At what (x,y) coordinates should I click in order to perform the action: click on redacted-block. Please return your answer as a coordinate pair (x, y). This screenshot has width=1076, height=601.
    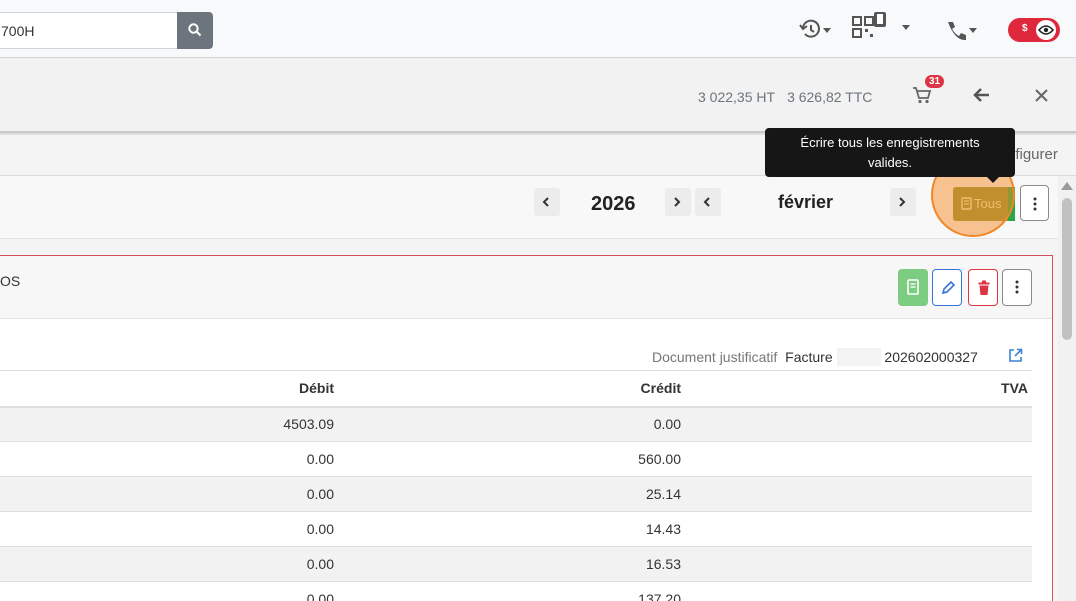
    Looking at the image, I should click on (858, 357).